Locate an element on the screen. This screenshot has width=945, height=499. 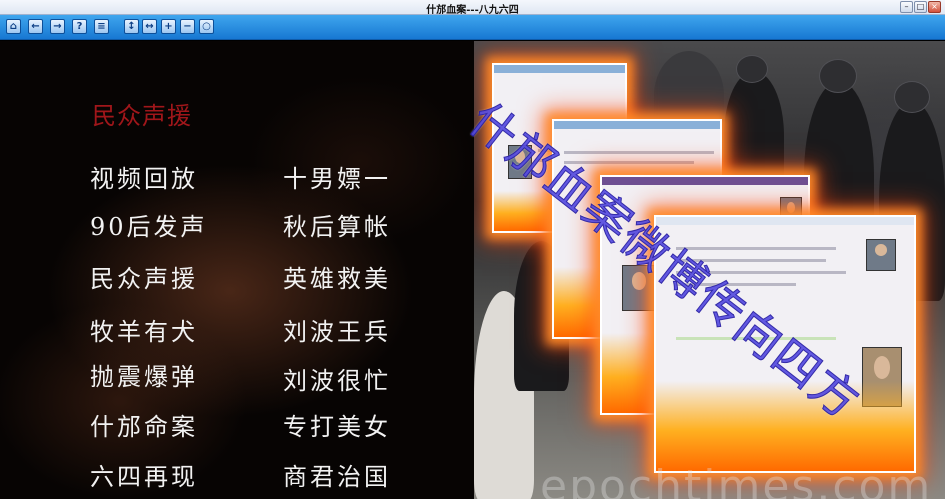
back-icon: ← is located at coordinates (35, 26).